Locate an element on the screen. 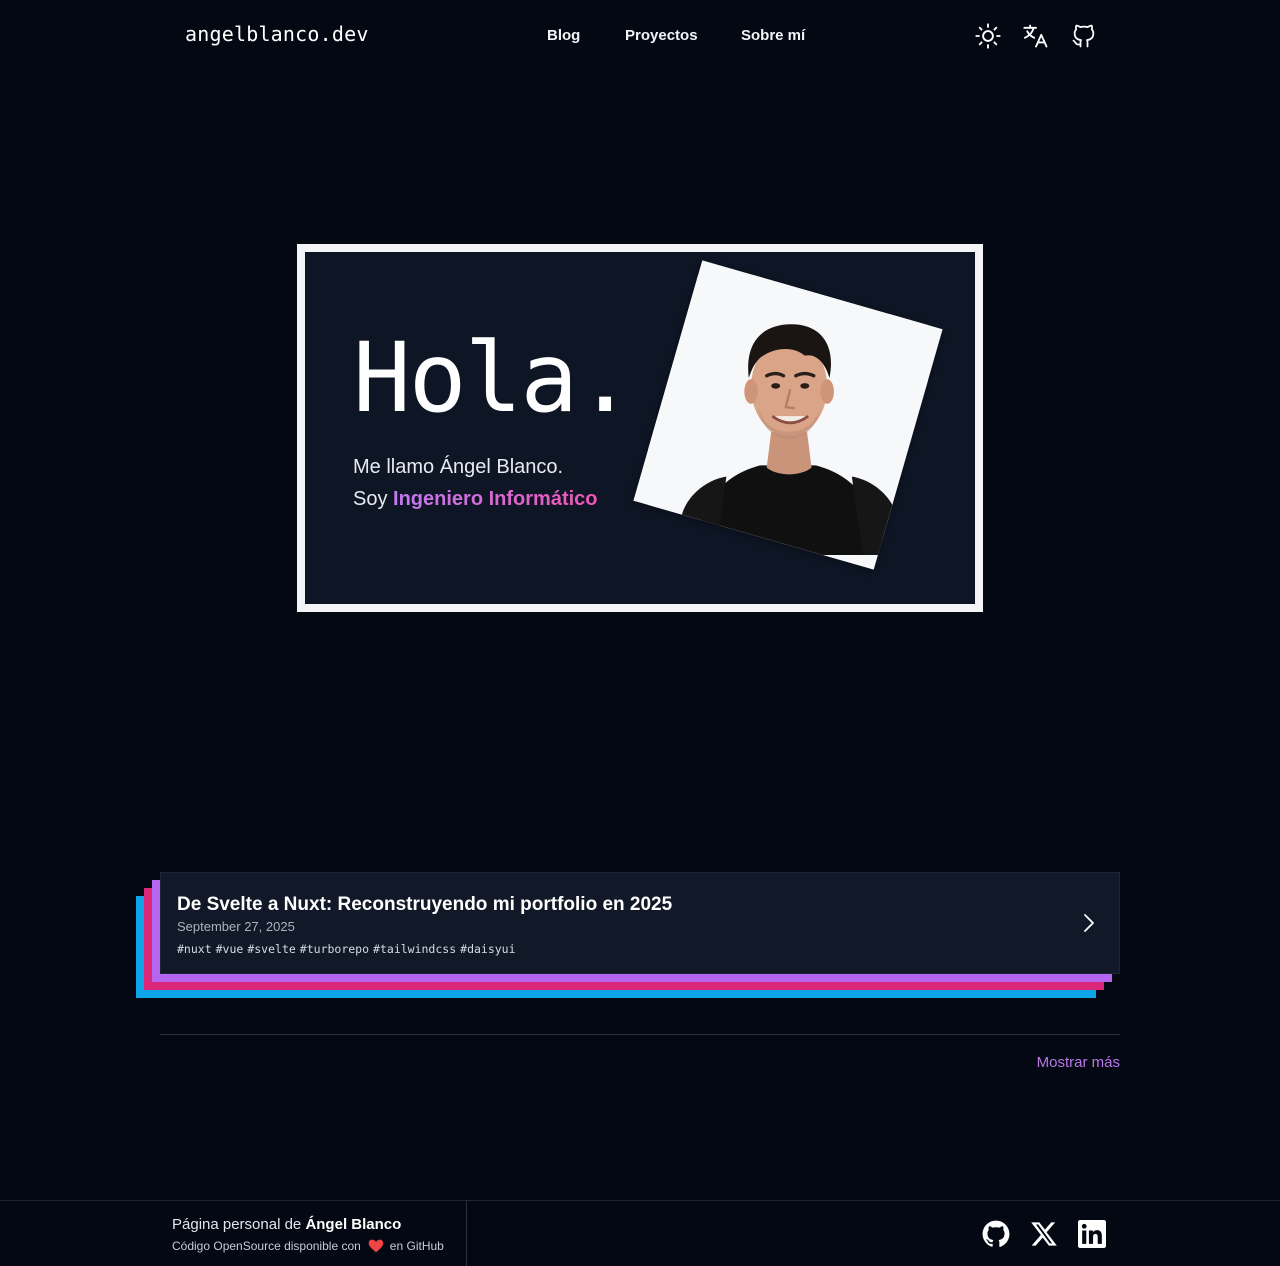 The height and width of the screenshot is (1266, 1280). post-tag: #daisyui is located at coordinates (488, 949).